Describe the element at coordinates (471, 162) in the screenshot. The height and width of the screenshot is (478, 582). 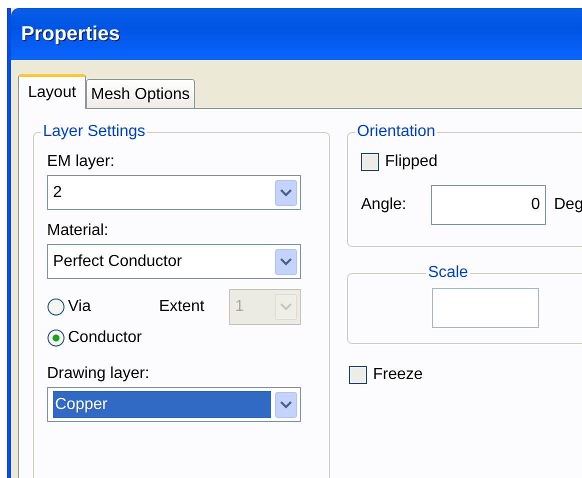
I see `checkbox: Flipped` at that location.